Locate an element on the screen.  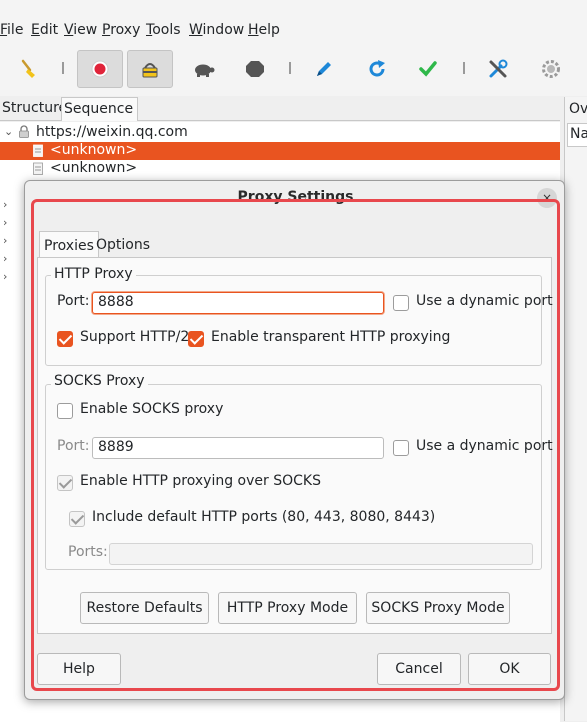
http2-checkbox is located at coordinates (65, 339).